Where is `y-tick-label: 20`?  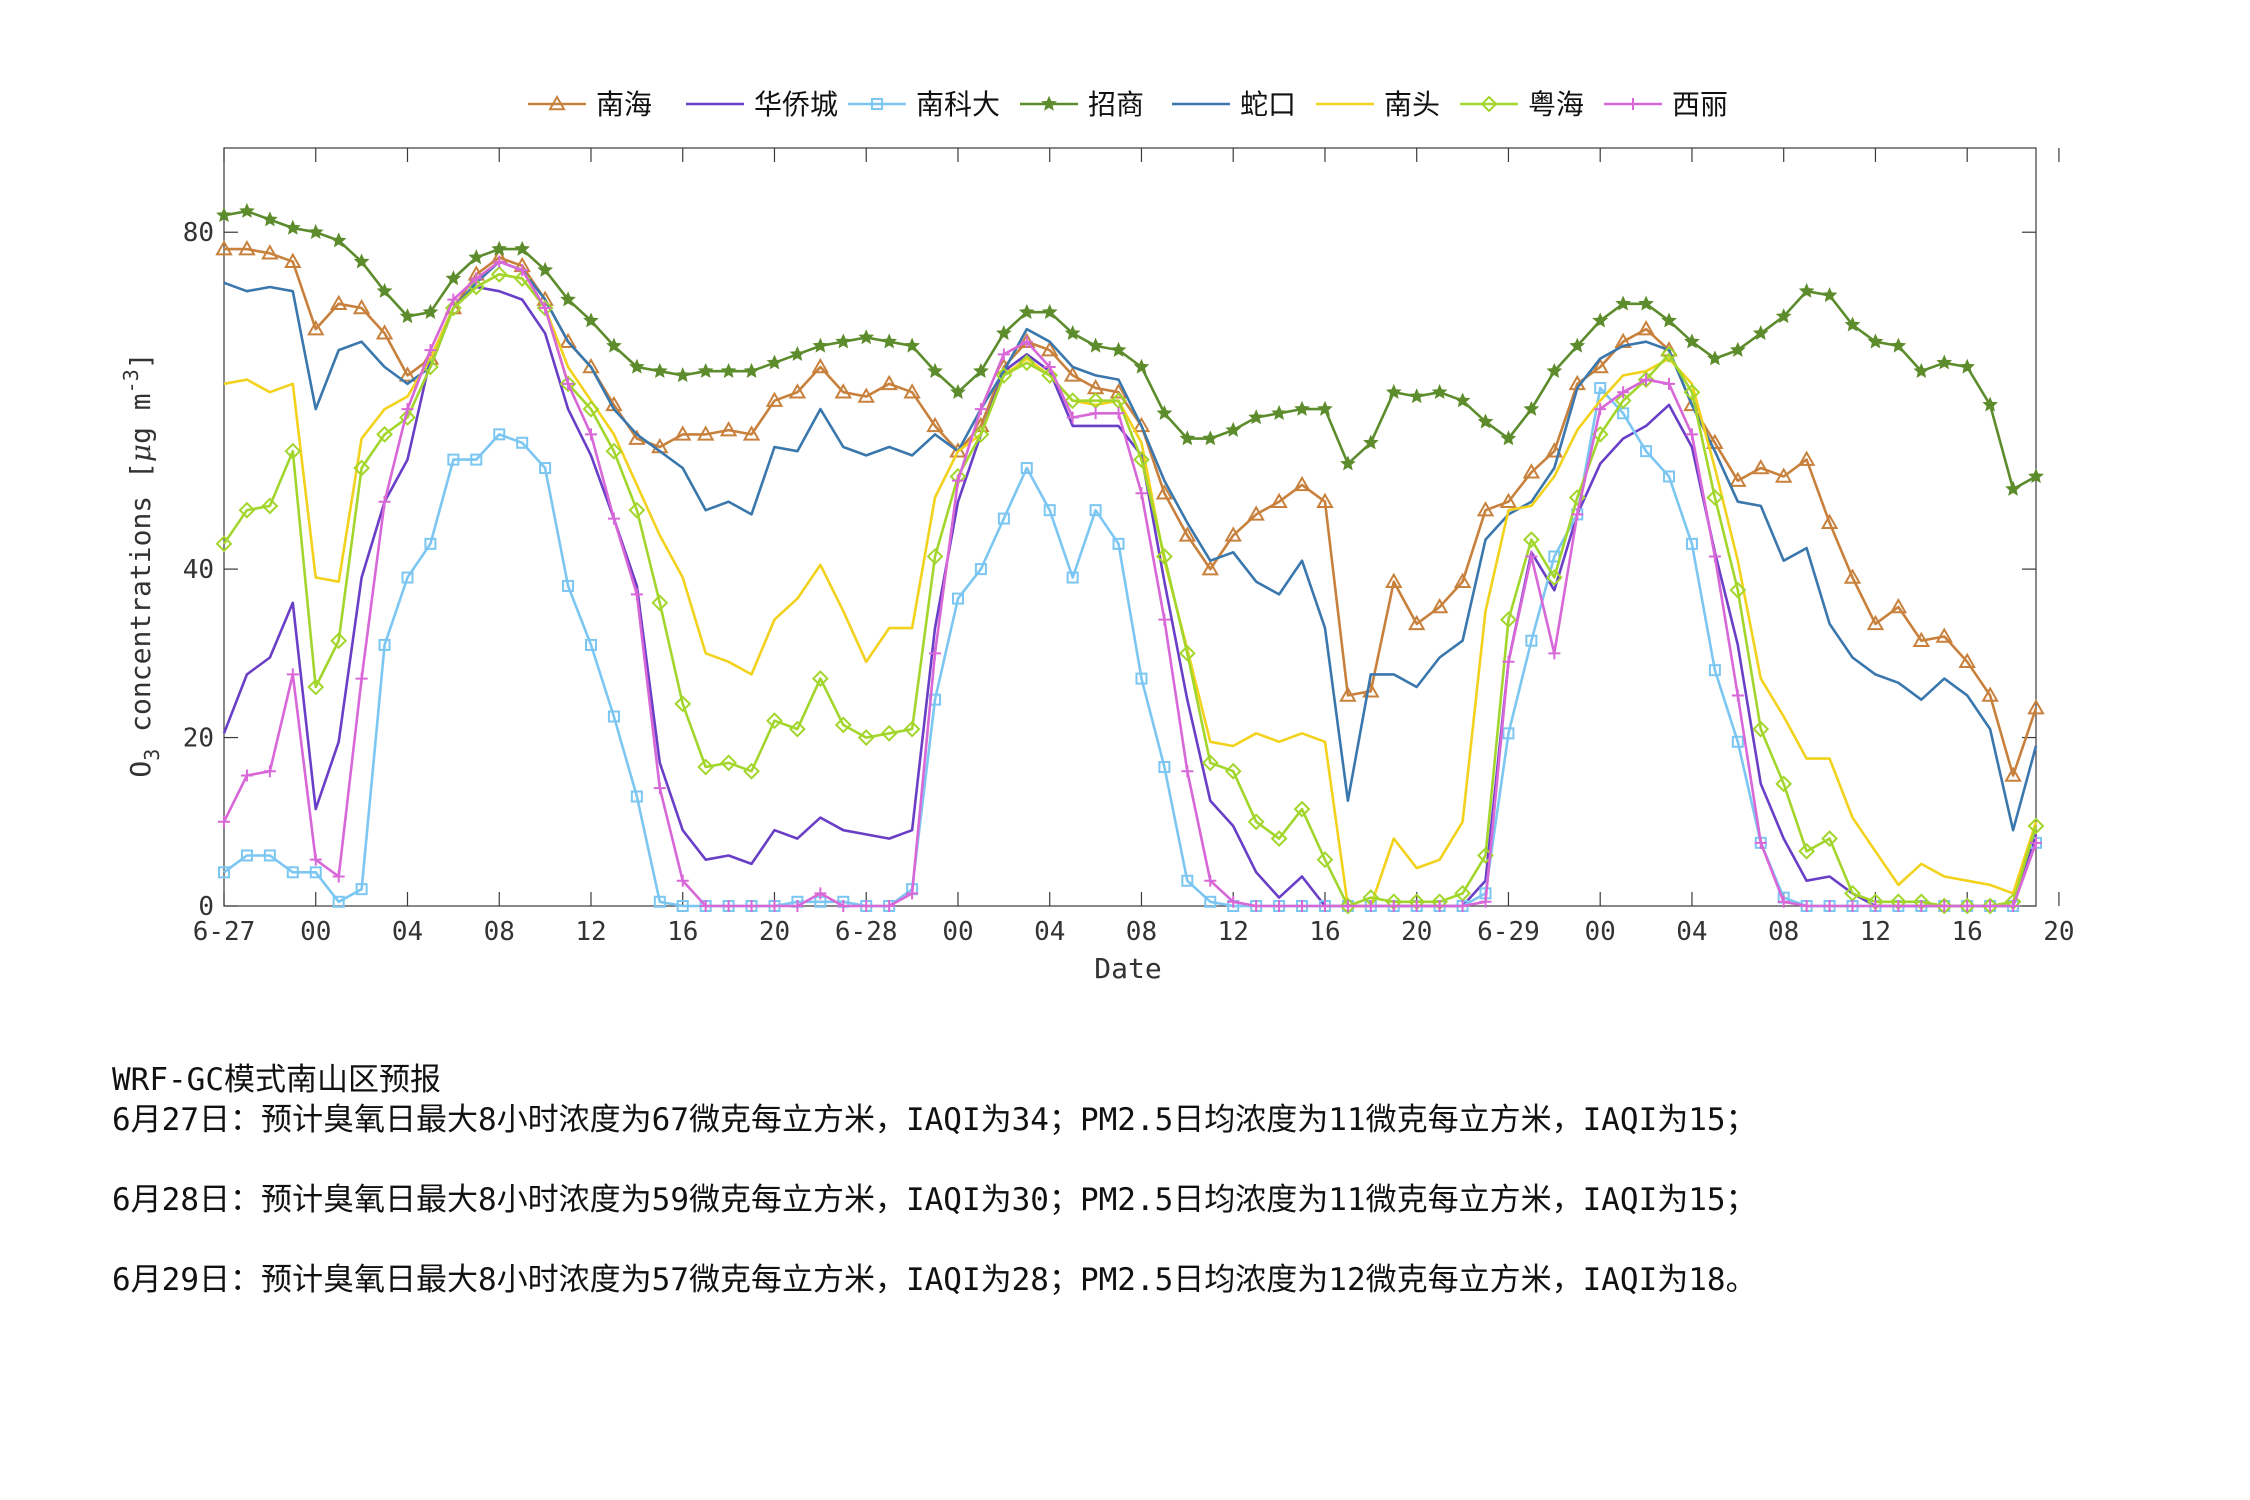 y-tick-label: 20 is located at coordinates (198, 739).